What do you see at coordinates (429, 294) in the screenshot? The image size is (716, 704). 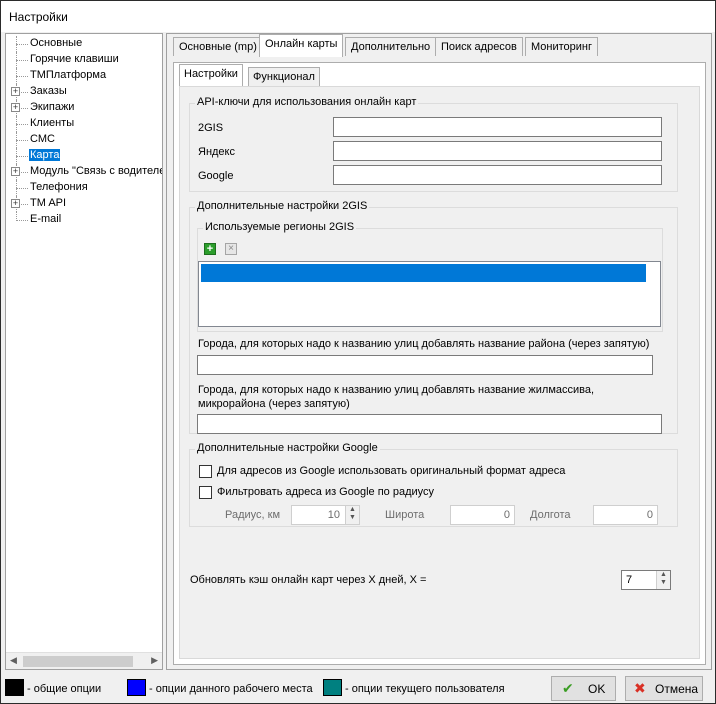 I see `regions-list` at bounding box center [429, 294].